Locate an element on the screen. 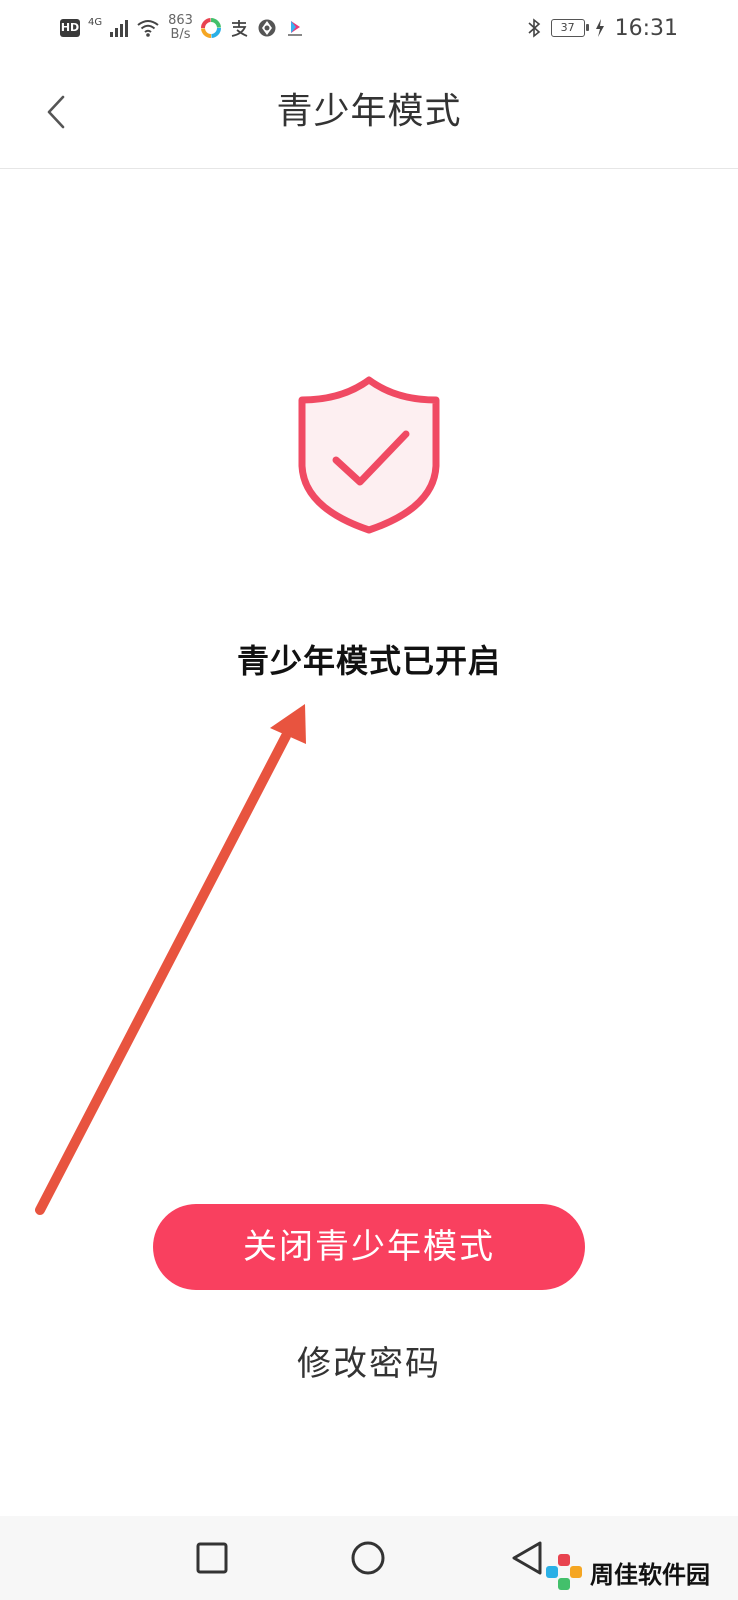 The height and width of the screenshot is (1600, 738). wifi-icon is located at coordinates (148, 28).